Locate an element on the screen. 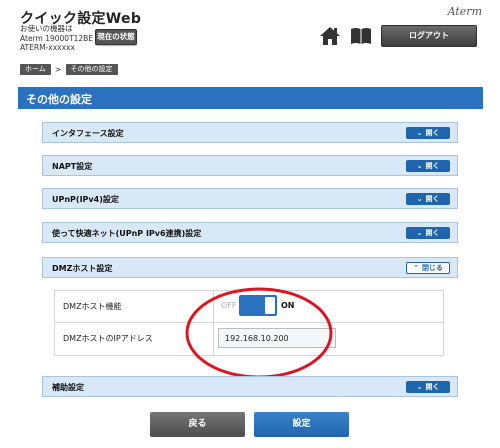 The width and height of the screenshot is (500, 448). breadcrumb-current: その他の設定 is located at coordinates (91, 69).